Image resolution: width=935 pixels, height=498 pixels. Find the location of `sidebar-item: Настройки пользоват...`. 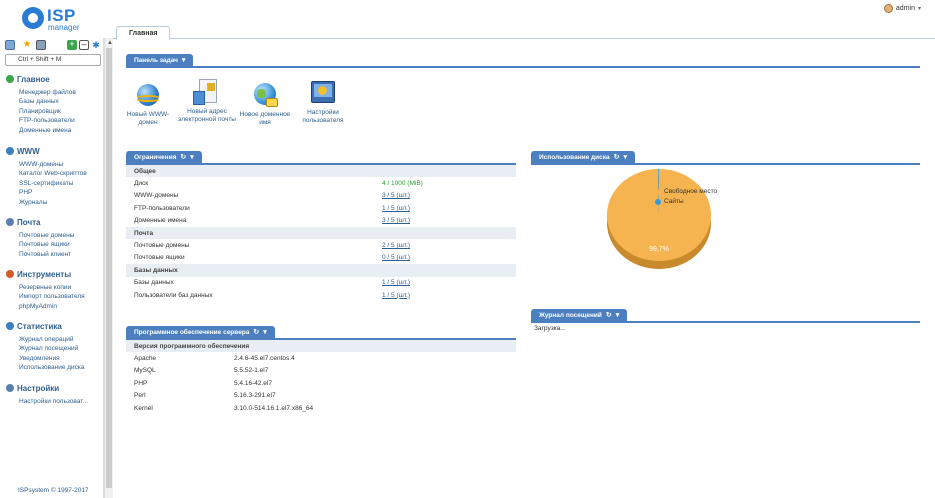

sidebar-item: Настройки пользоват... is located at coordinates (54, 401).